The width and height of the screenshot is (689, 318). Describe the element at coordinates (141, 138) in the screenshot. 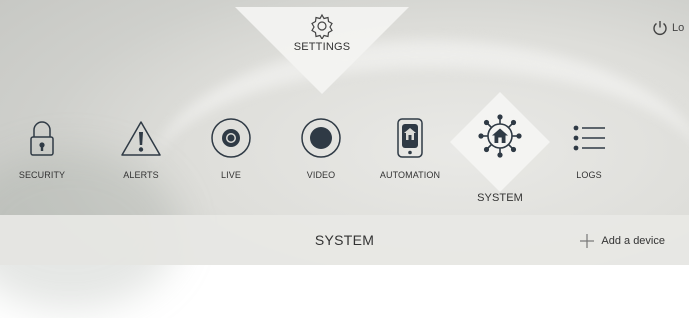

I see `alert-triangle-icon` at that location.